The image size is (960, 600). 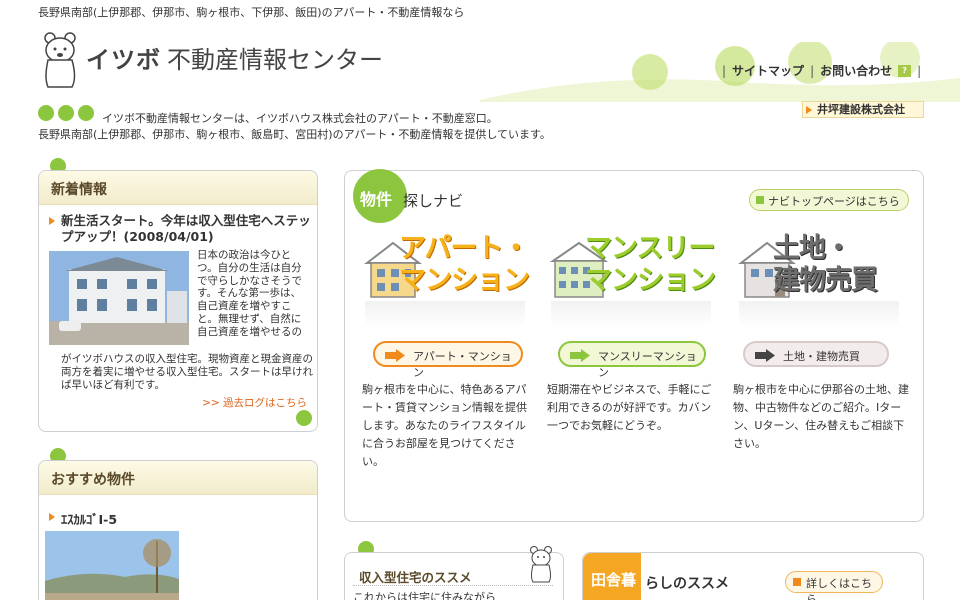 What do you see at coordinates (178, 188) in the screenshot?
I see `news-heading: 新着情報` at bounding box center [178, 188].